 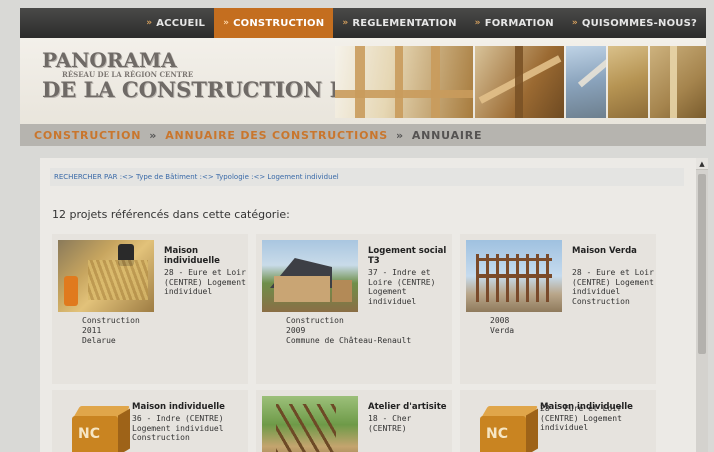 What do you see at coordinates (410, 256) in the screenshot?
I see `project-title: Logement social T3` at bounding box center [410, 256].